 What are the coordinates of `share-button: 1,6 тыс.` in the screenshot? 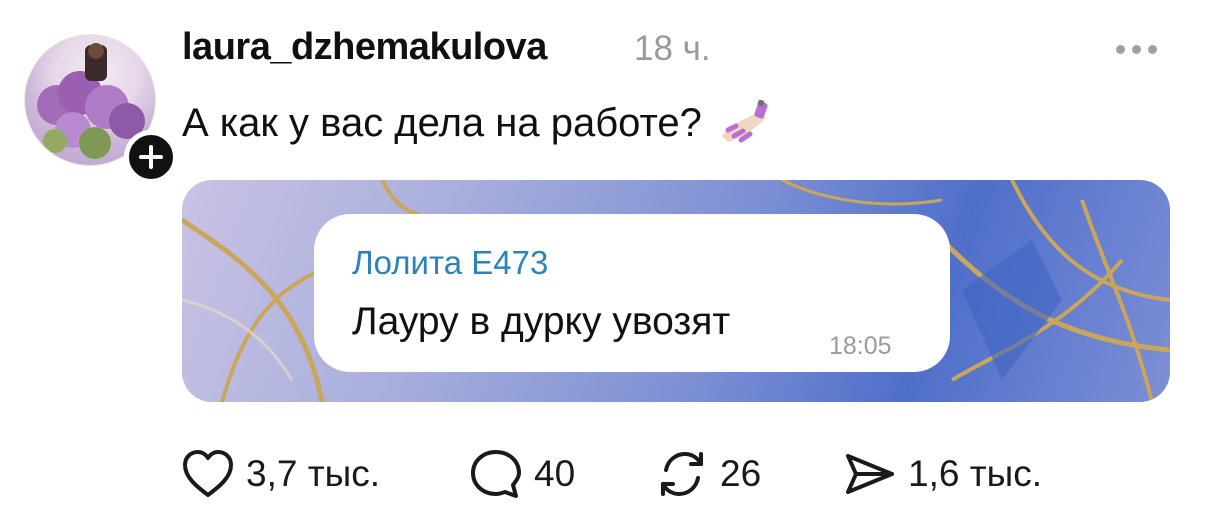 It's located at (942, 474).